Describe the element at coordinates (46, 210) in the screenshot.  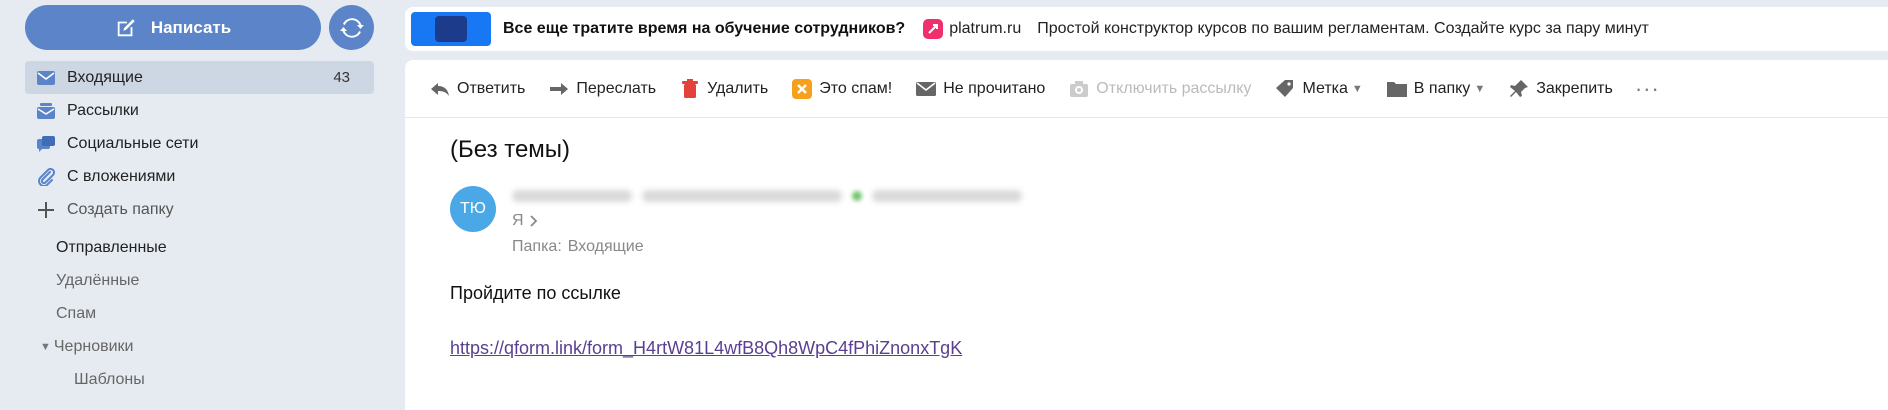
I see `plus-icon` at that location.